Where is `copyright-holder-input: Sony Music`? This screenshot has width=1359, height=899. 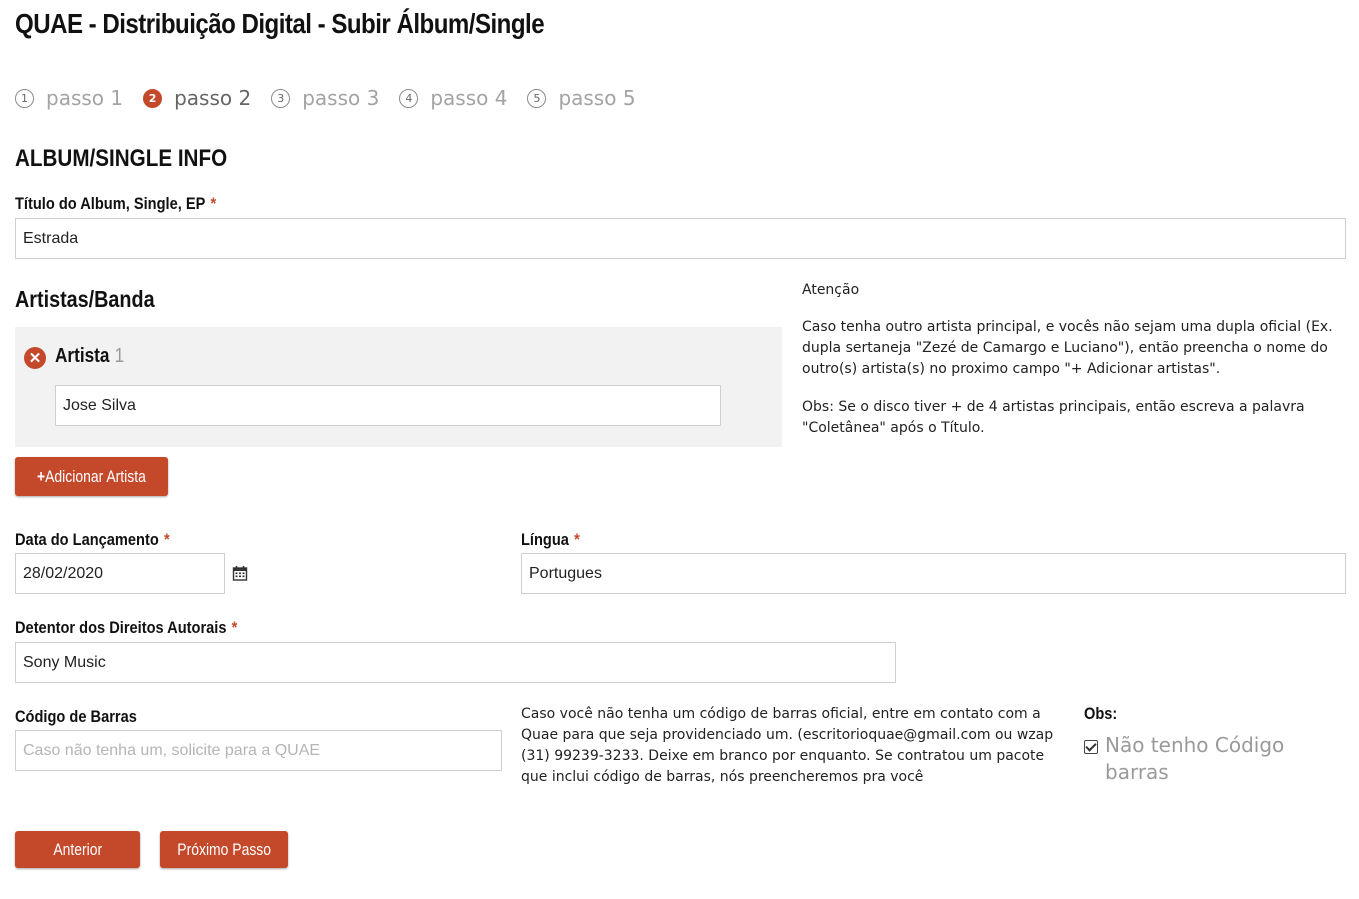
copyright-holder-input: Sony Music is located at coordinates (455, 662).